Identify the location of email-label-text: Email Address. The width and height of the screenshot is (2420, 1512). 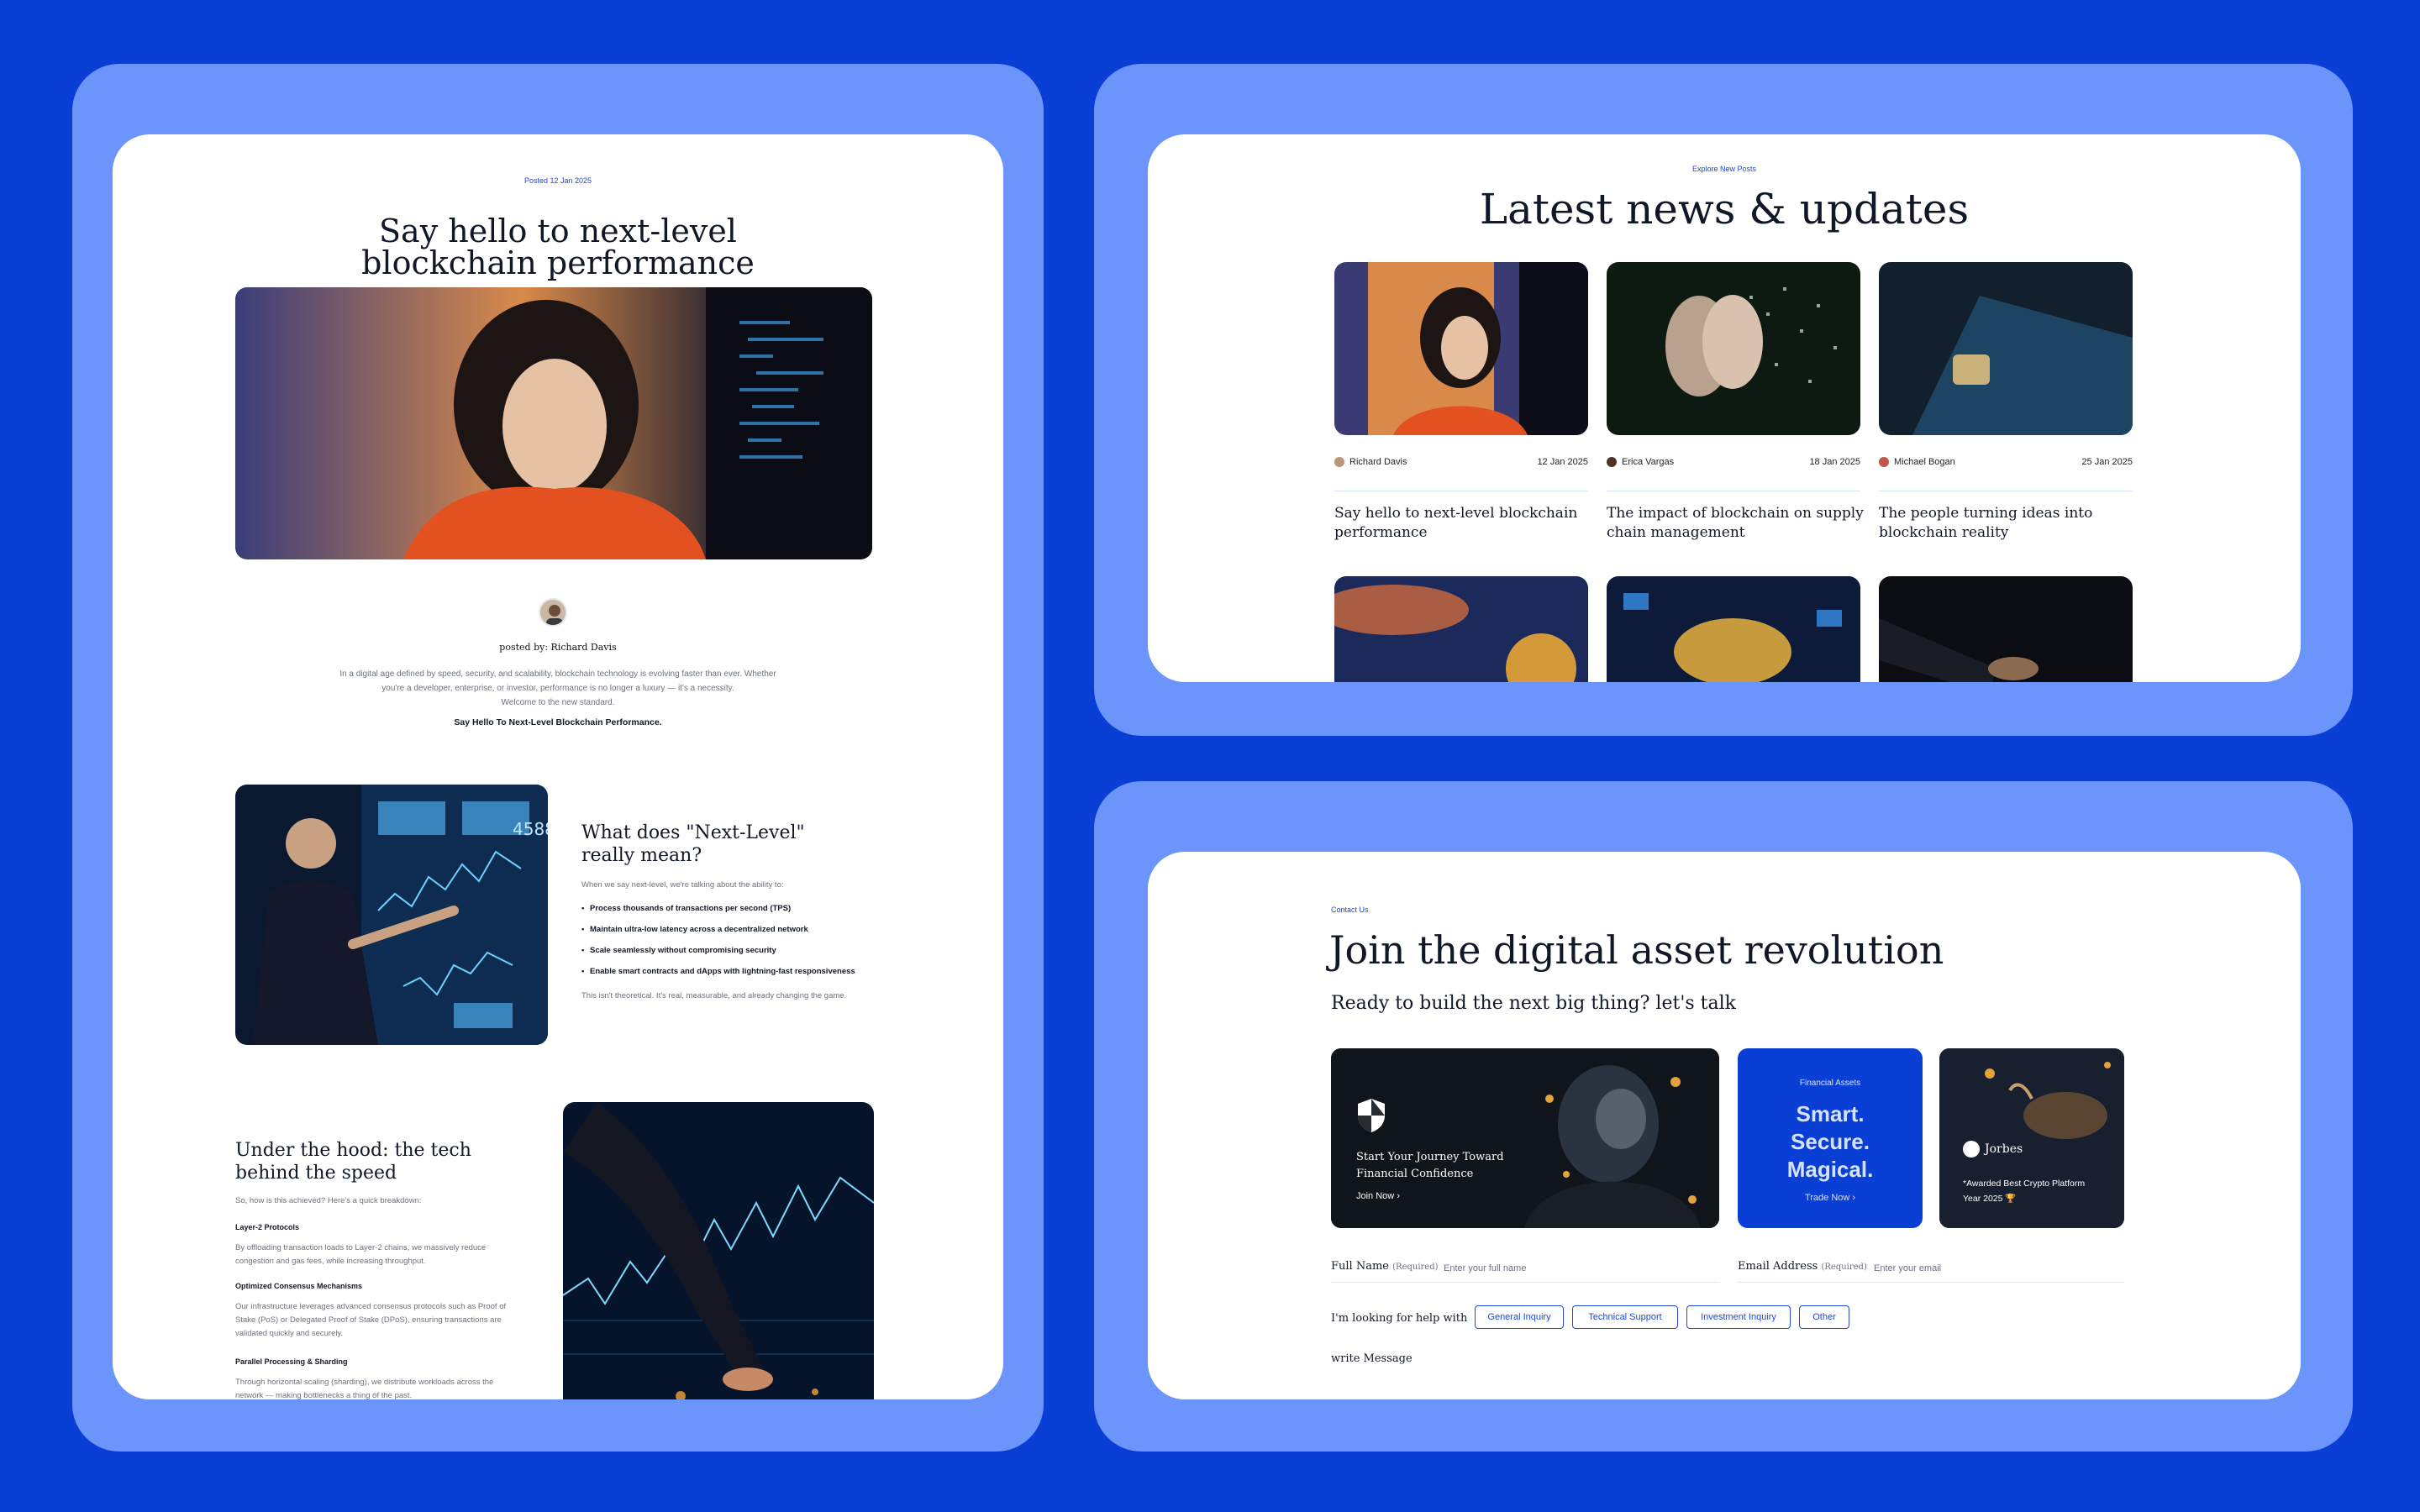
(1778, 1266).